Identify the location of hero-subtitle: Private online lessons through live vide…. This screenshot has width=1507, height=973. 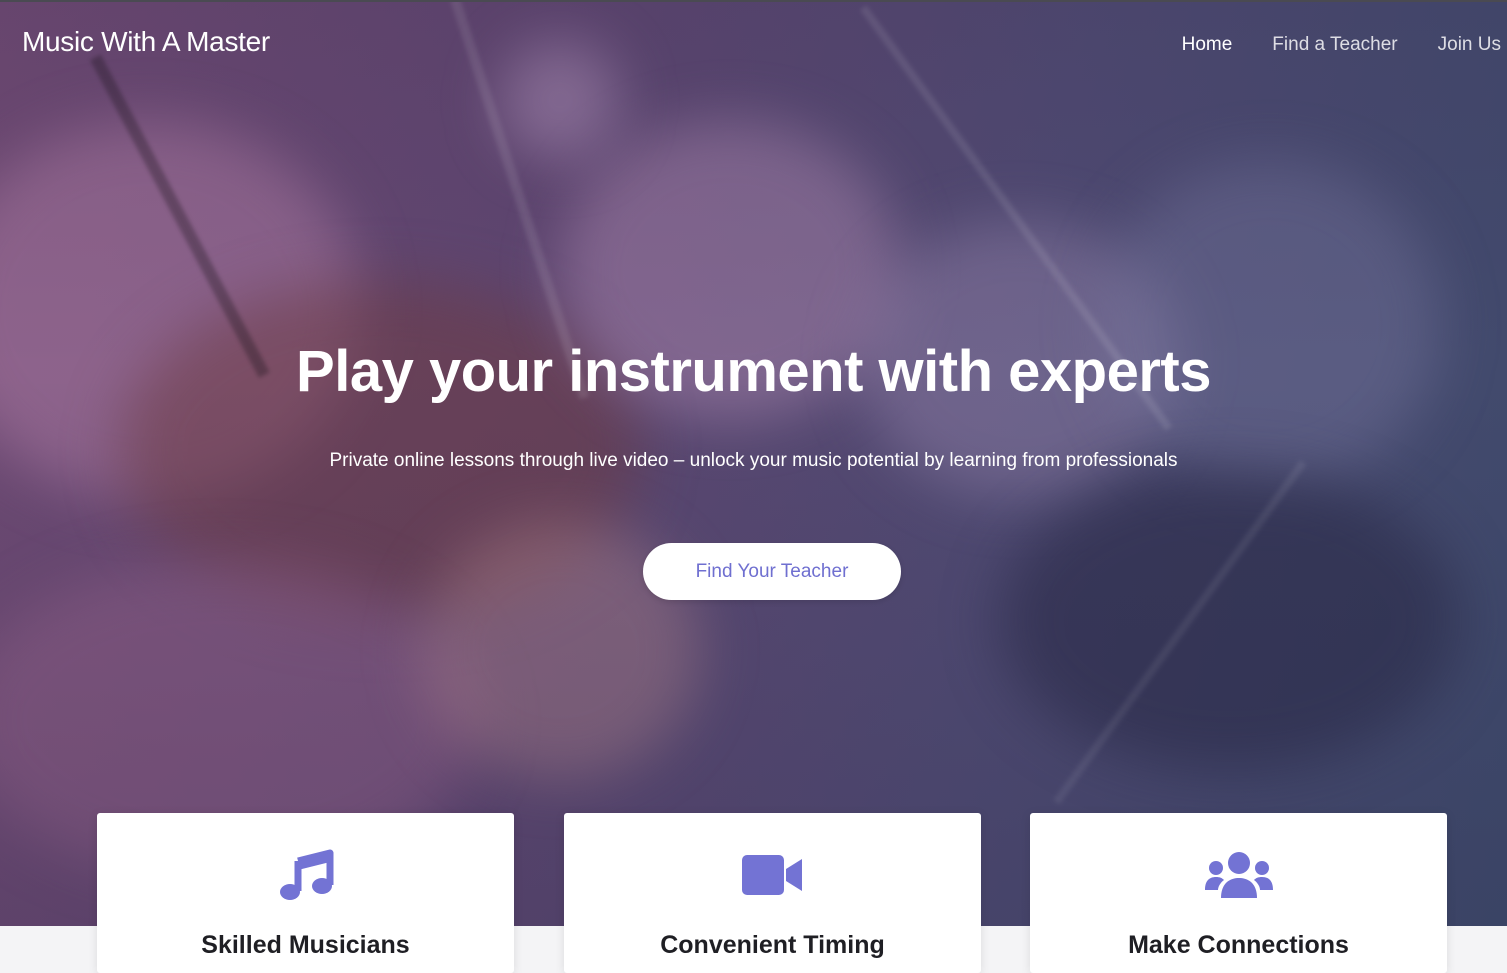
(753, 460).